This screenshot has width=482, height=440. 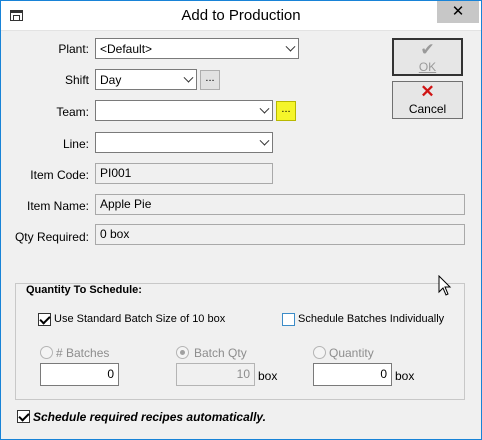 I want to click on auto-recipes-checkbox, so click(x=23, y=416).